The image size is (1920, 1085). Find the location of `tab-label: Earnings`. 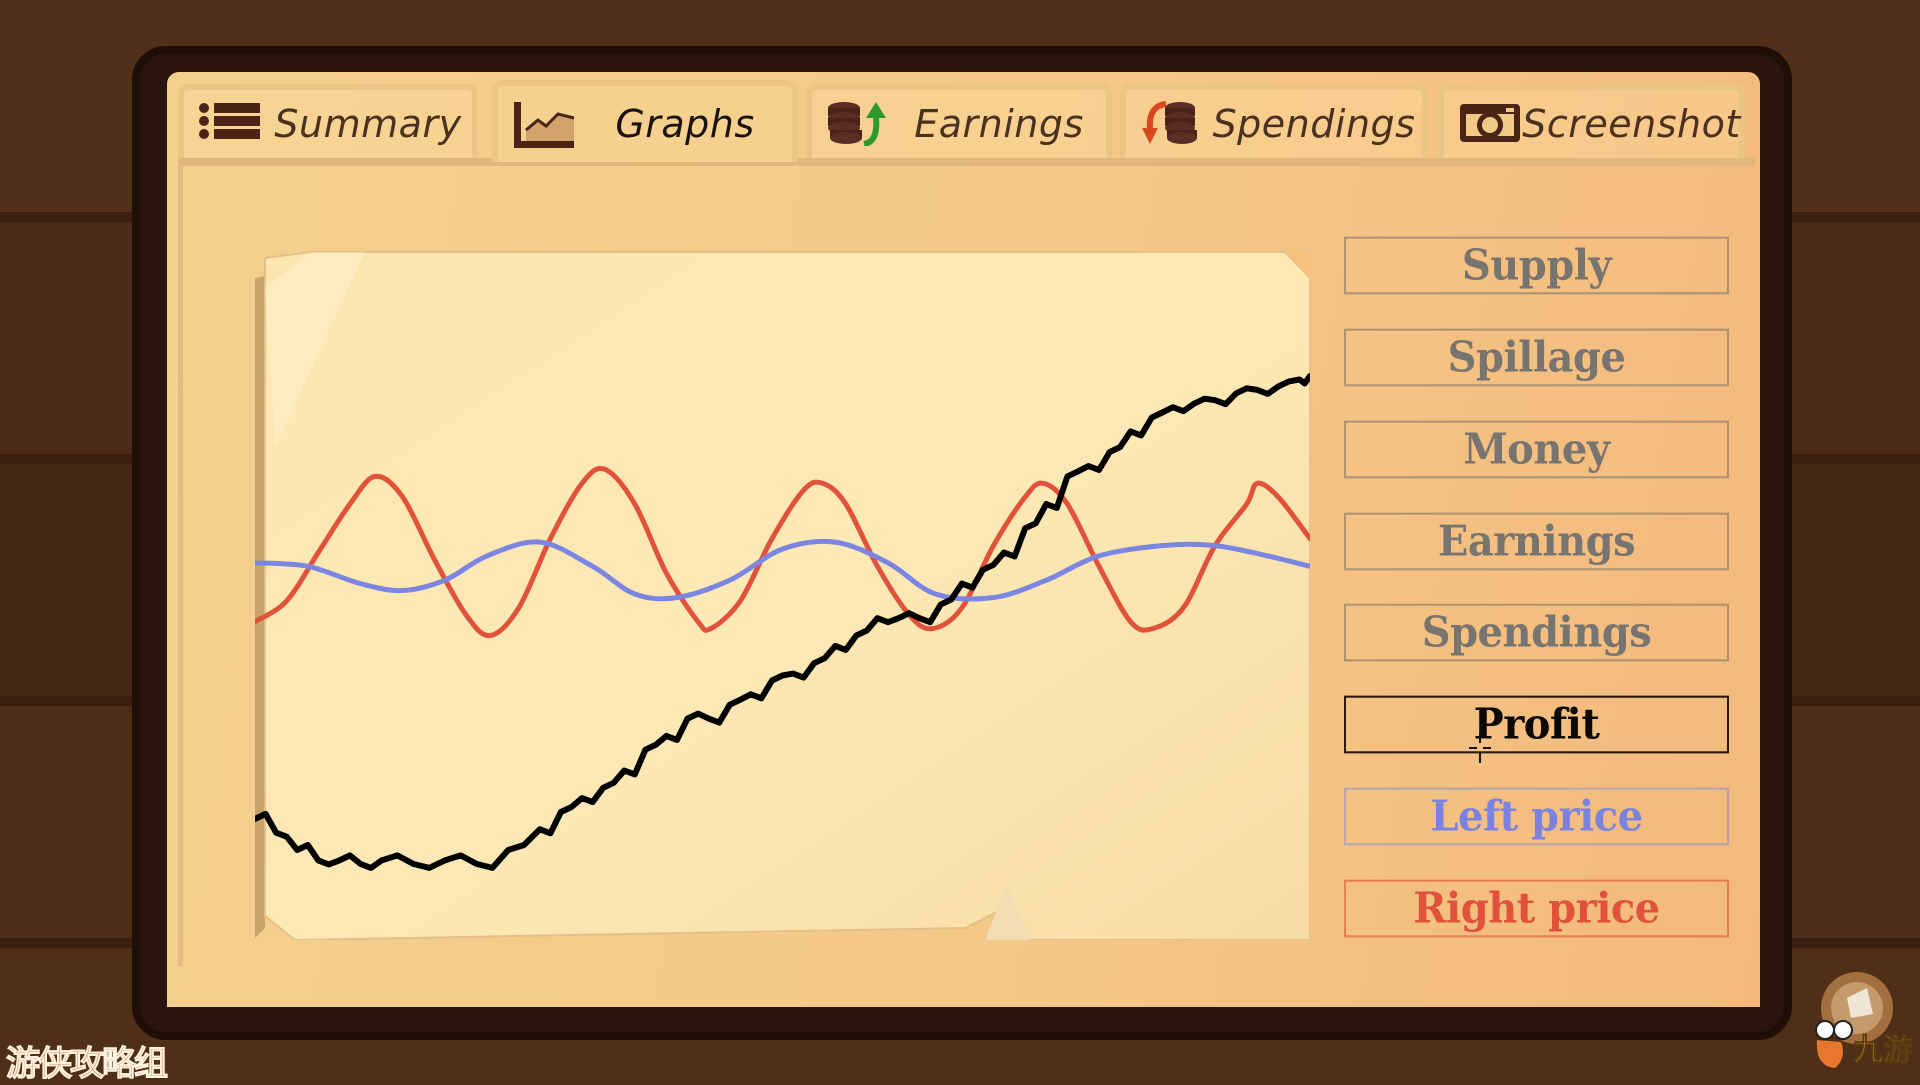

tab-label: Earnings is located at coordinates (999, 124).